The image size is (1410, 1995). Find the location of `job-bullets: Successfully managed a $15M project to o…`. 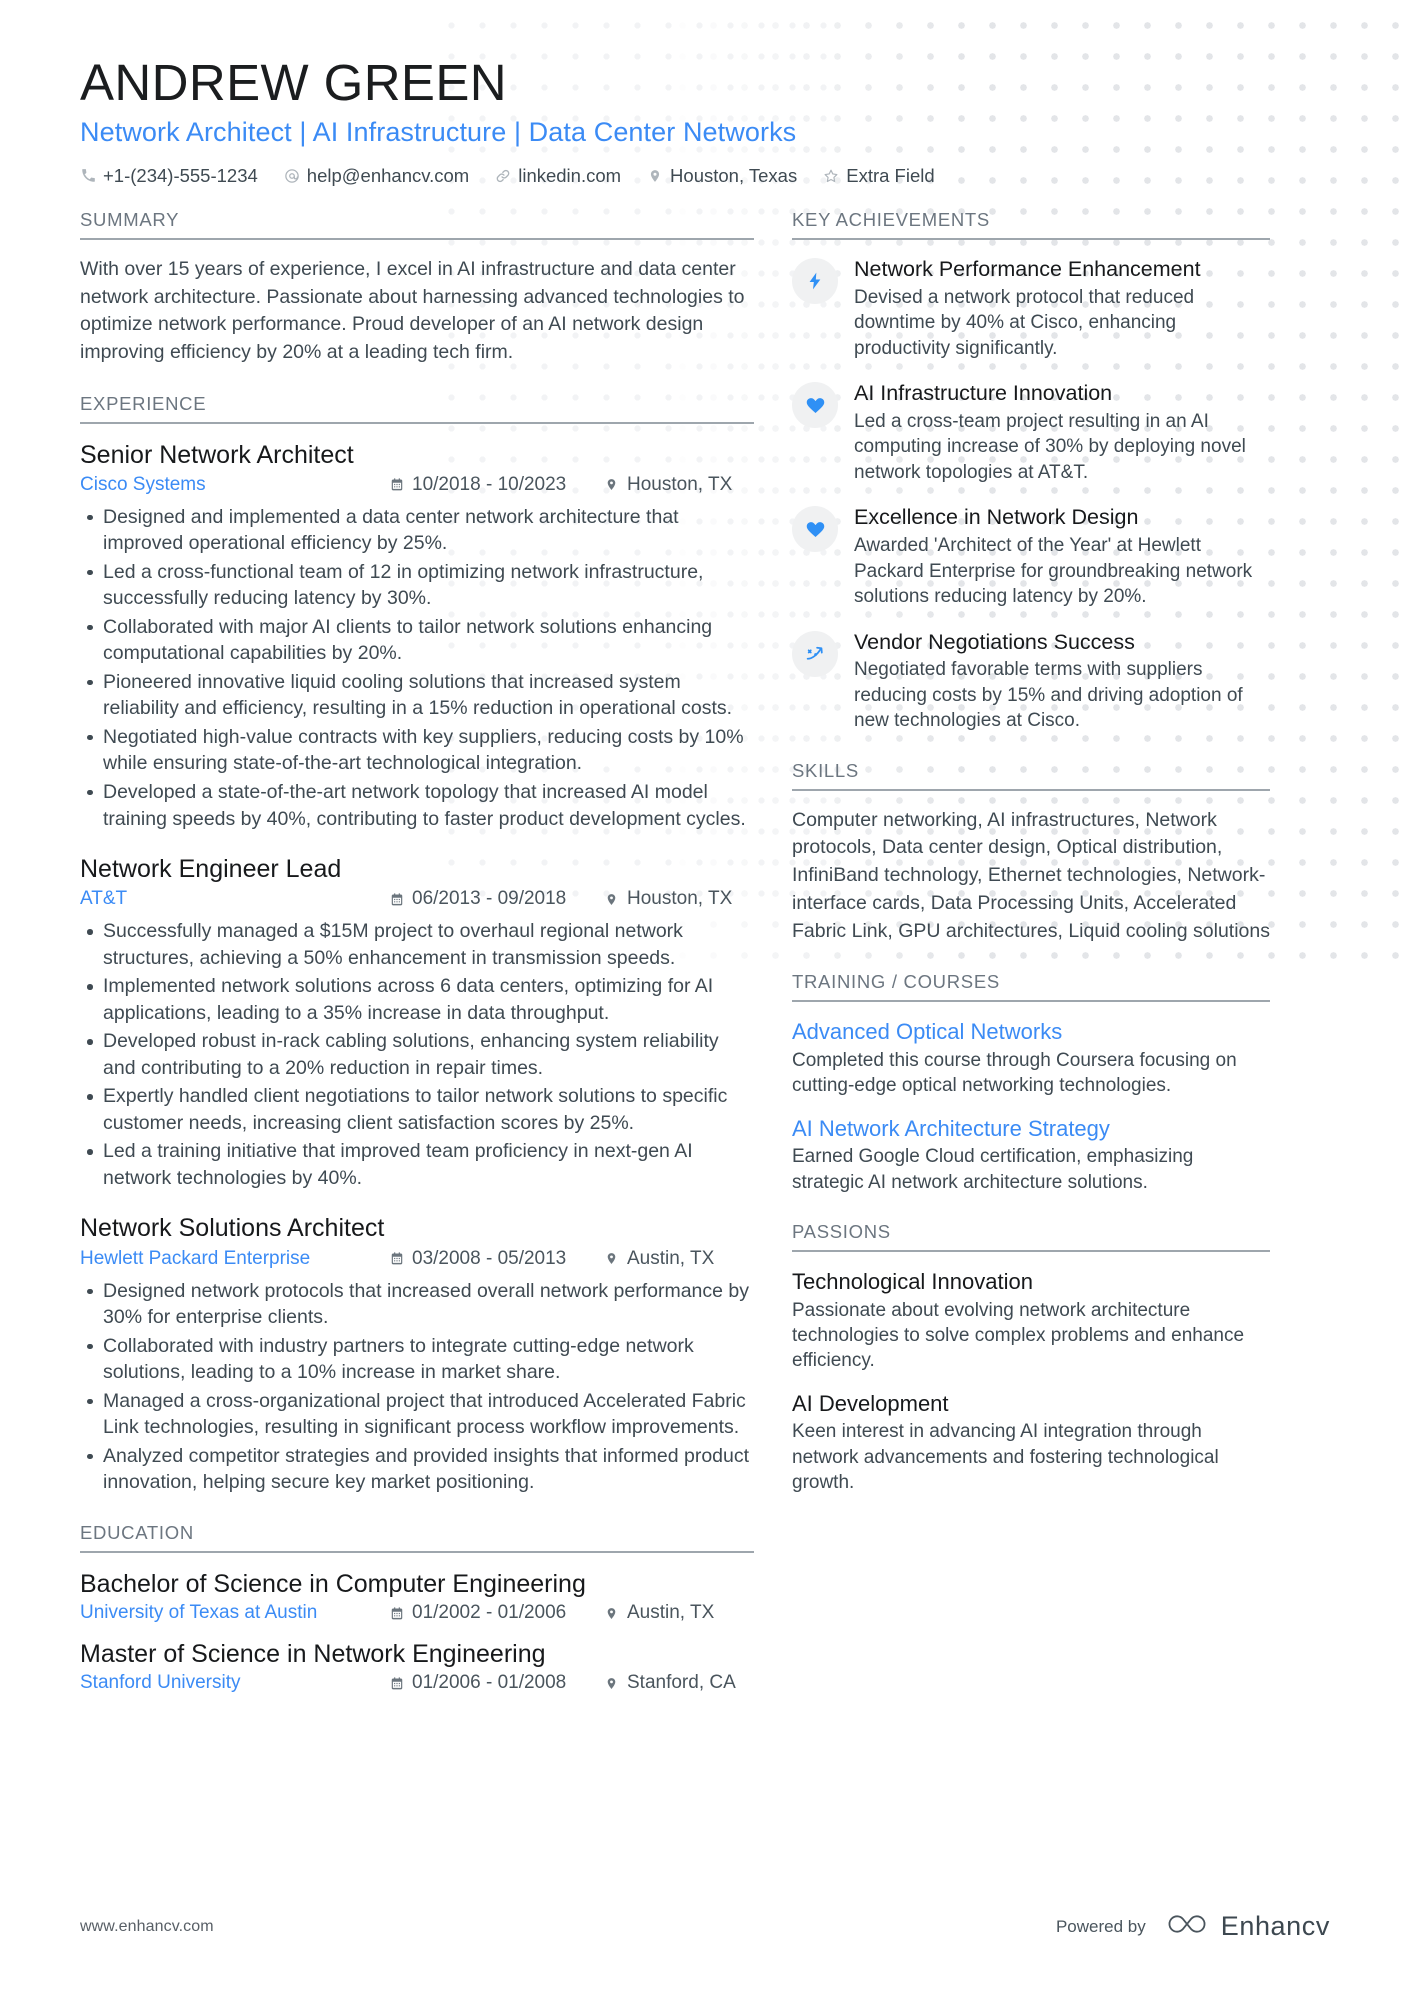

job-bullets: Successfully managed a $15M project to o… is located at coordinates (417, 1054).